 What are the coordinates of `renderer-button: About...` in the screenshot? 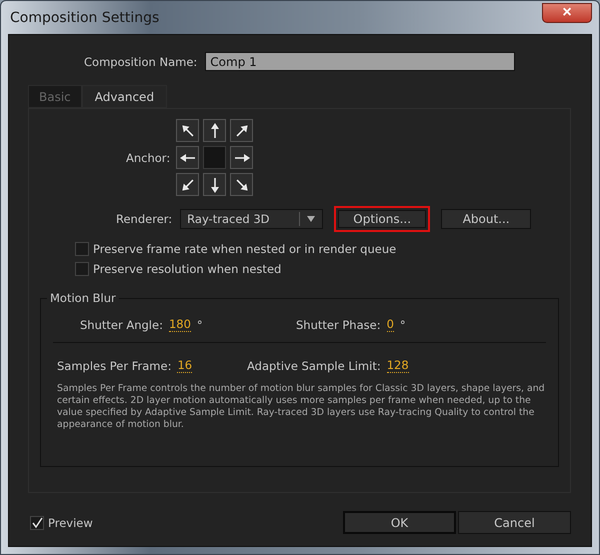 It's located at (486, 219).